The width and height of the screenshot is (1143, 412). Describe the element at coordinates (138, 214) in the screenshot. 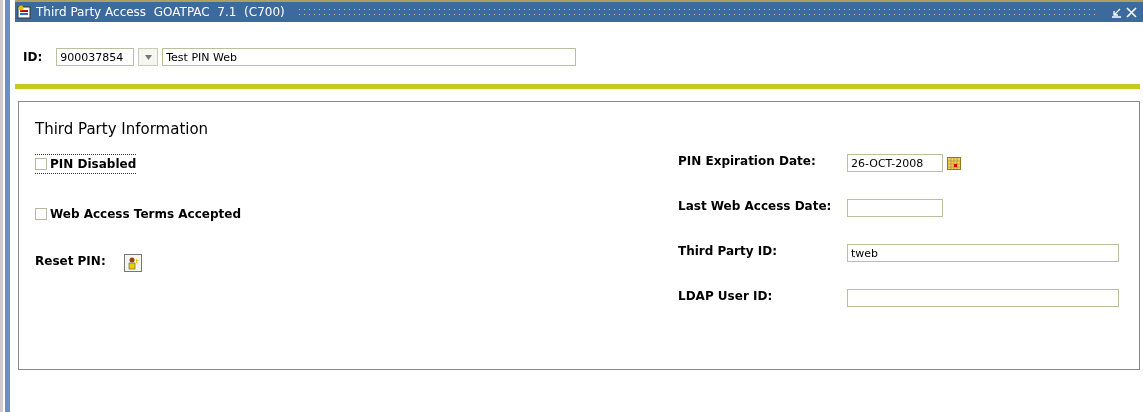

I see `checkbox-option: Web Access Terms Accepted` at that location.